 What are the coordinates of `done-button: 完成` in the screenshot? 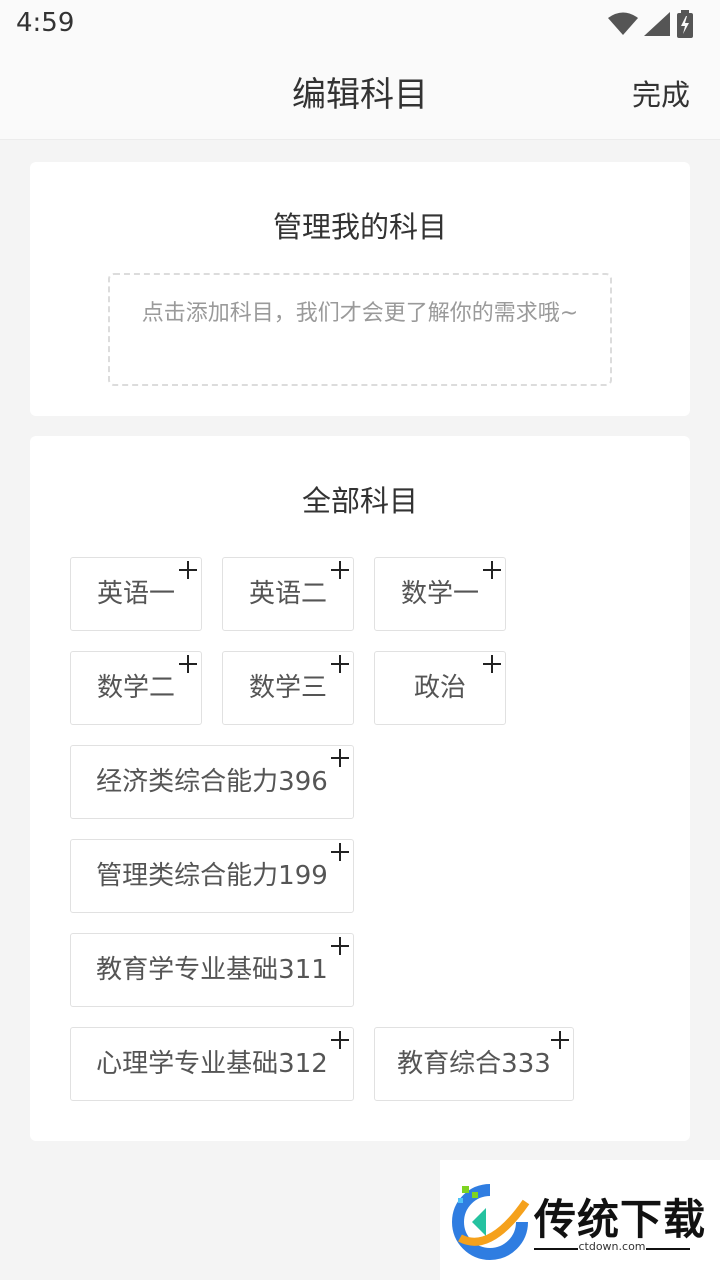 It's located at (661, 95).